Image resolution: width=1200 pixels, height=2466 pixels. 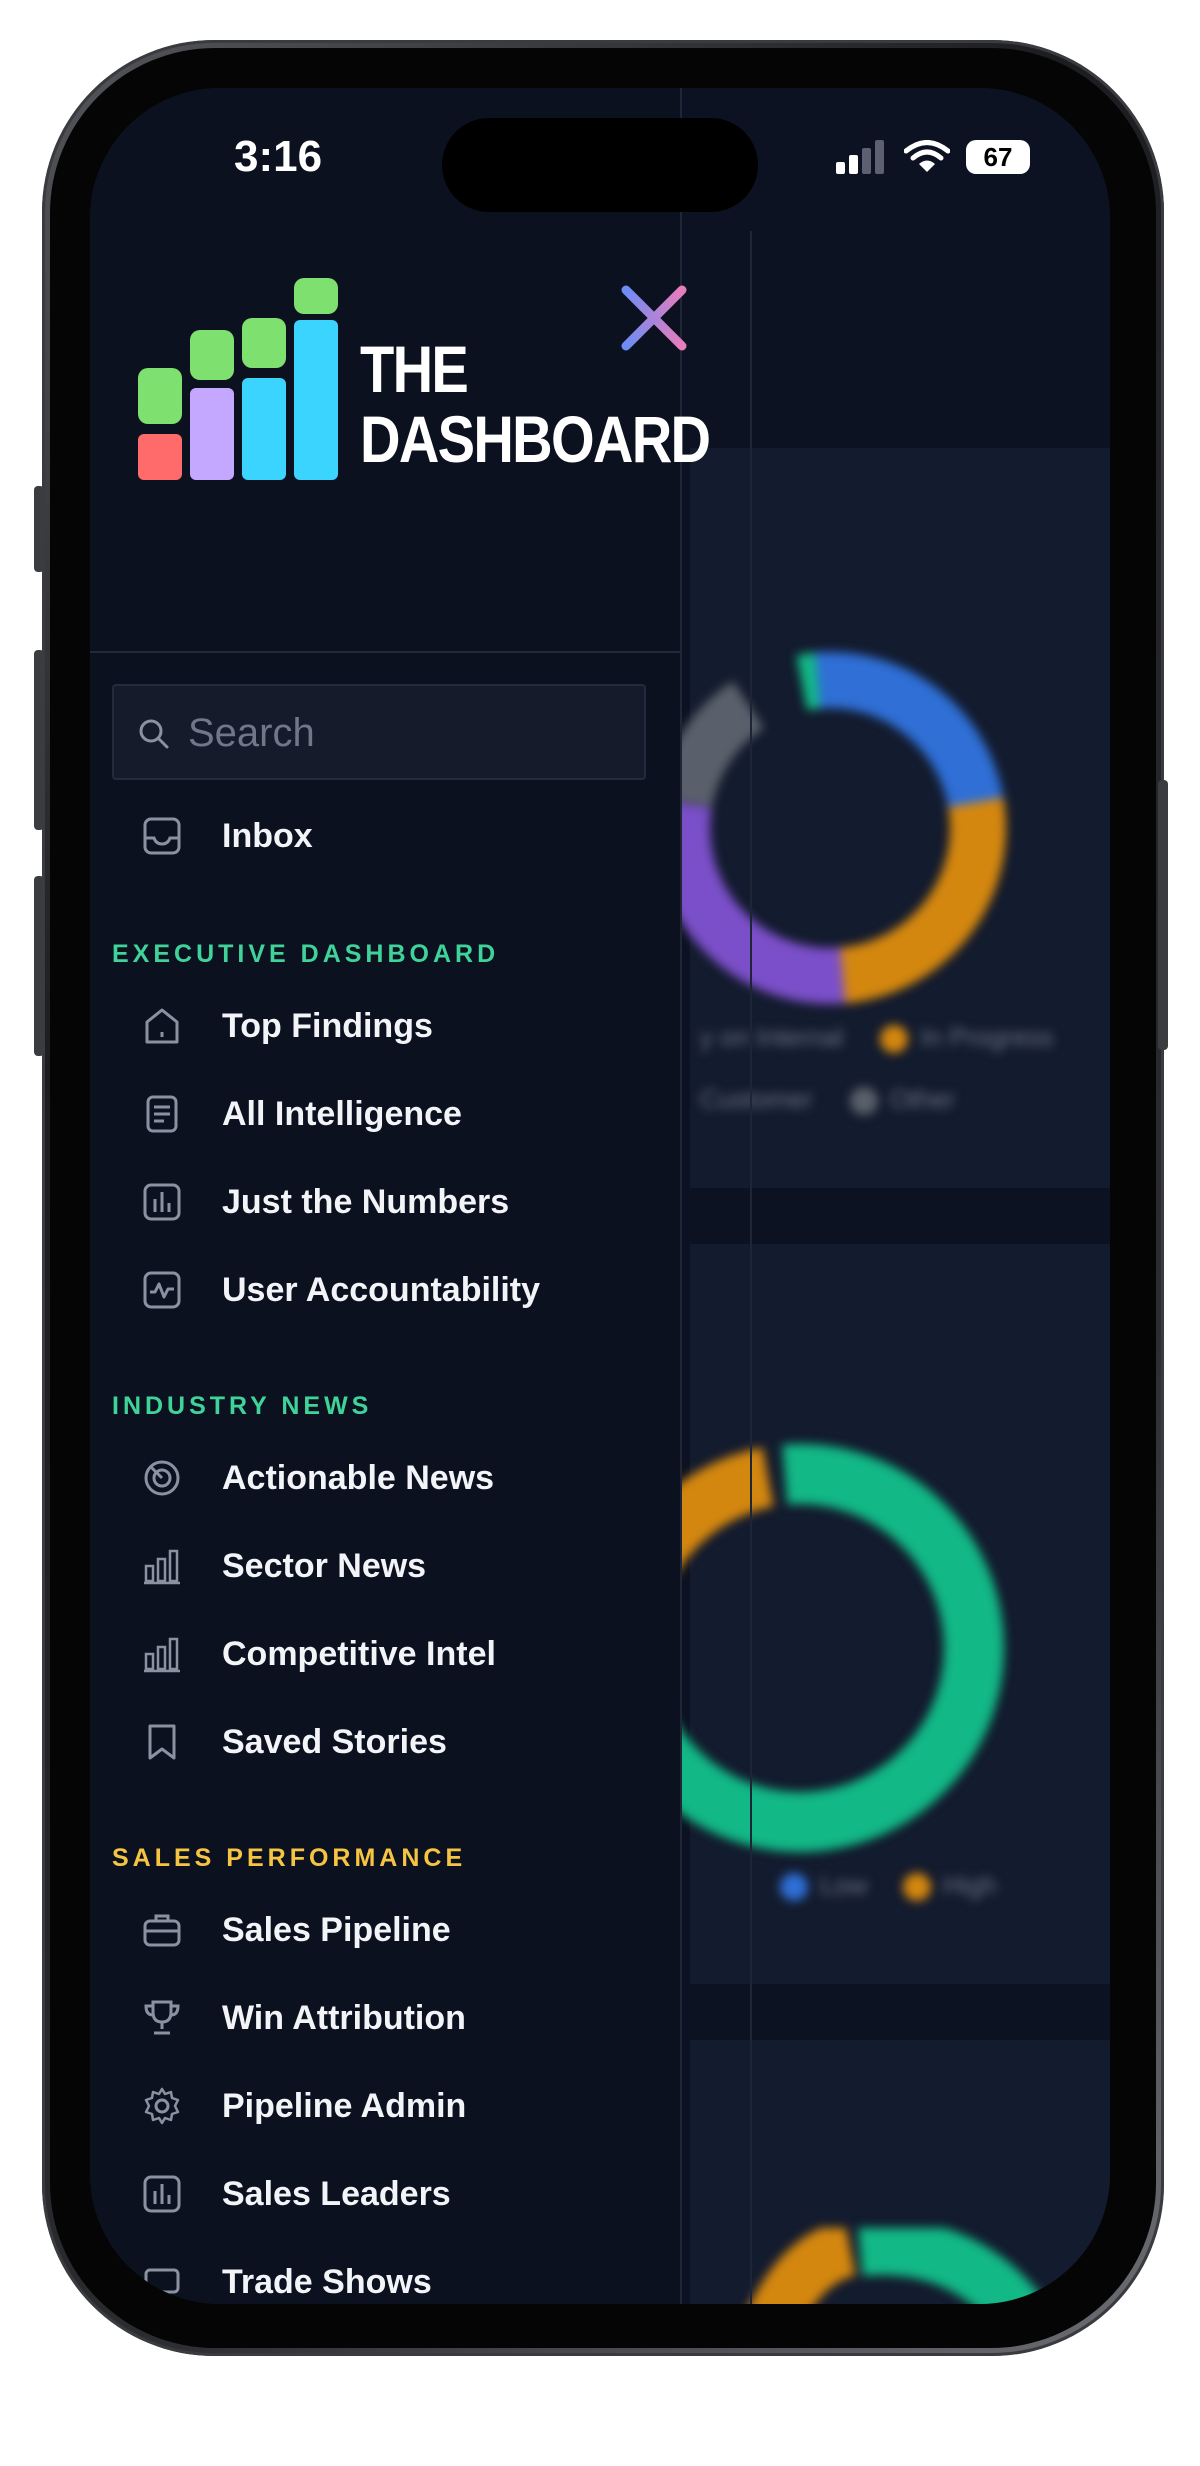 What do you see at coordinates (998, 157) in the screenshot?
I see `battery-indicator: 67` at bounding box center [998, 157].